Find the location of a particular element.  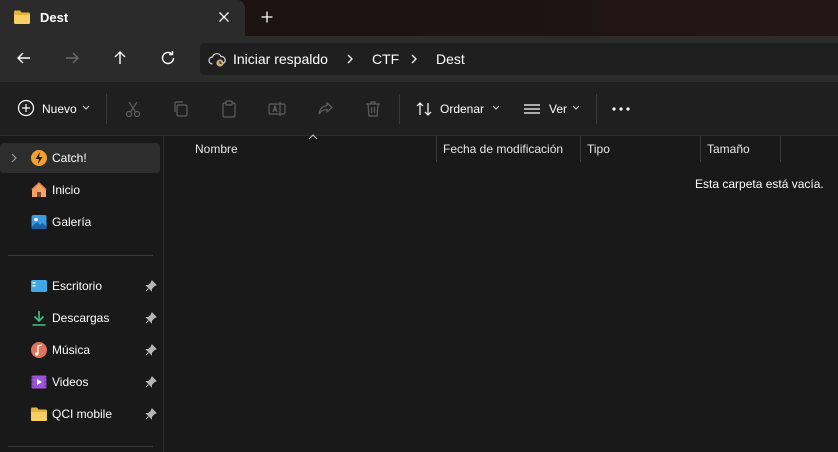

cut-icon is located at coordinates (133, 109).